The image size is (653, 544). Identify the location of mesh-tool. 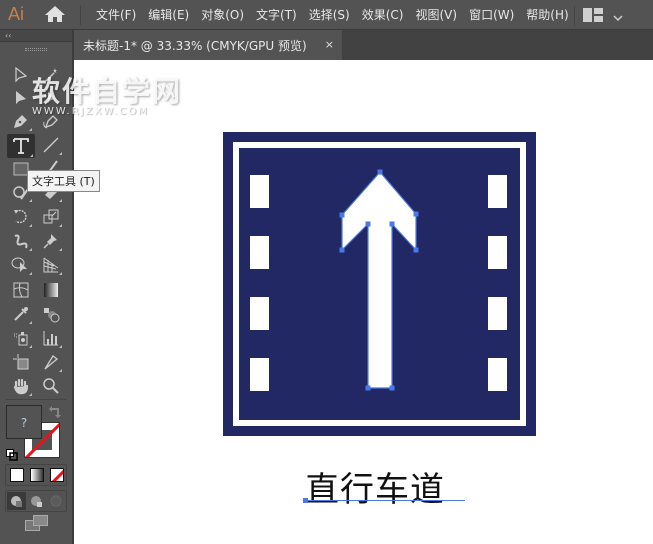
(21, 290).